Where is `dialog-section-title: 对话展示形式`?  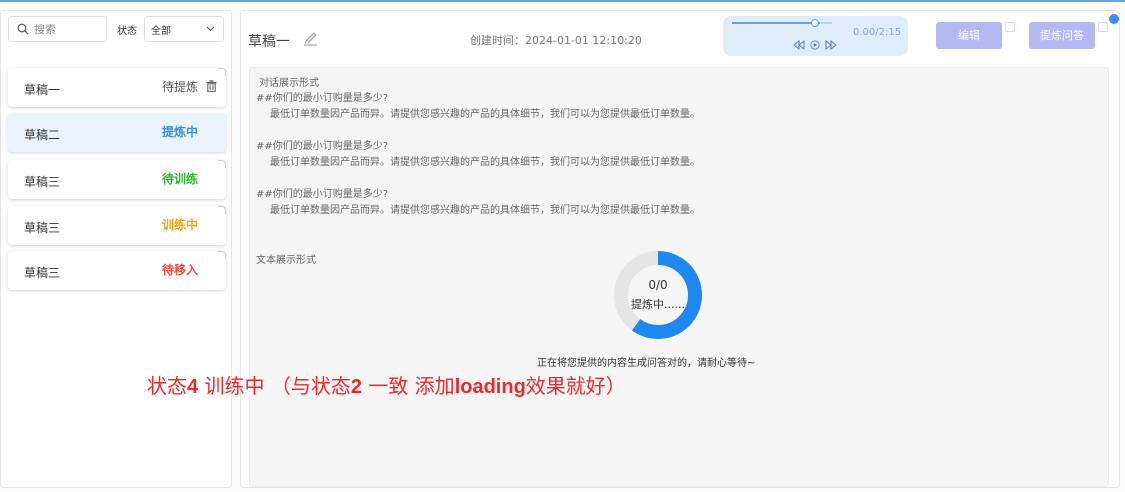
dialog-section-title: 对话展示形式 is located at coordinates (289, 83).